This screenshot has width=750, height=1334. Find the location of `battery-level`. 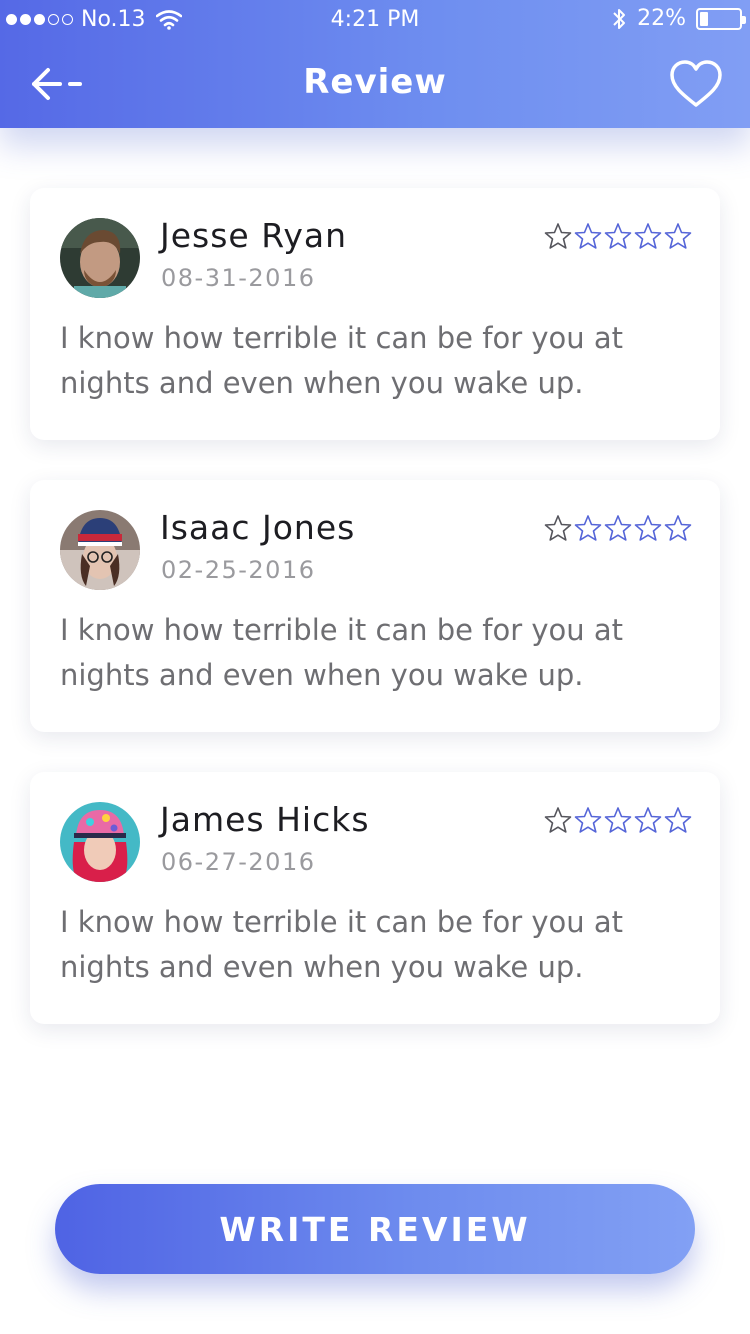

battery-level is located at coordinates (704, 18).